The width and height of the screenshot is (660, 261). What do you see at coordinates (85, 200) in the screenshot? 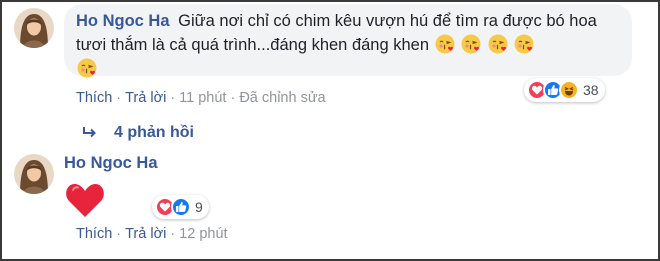
I see `red-heart-icon` at bounding box center [85, 200].